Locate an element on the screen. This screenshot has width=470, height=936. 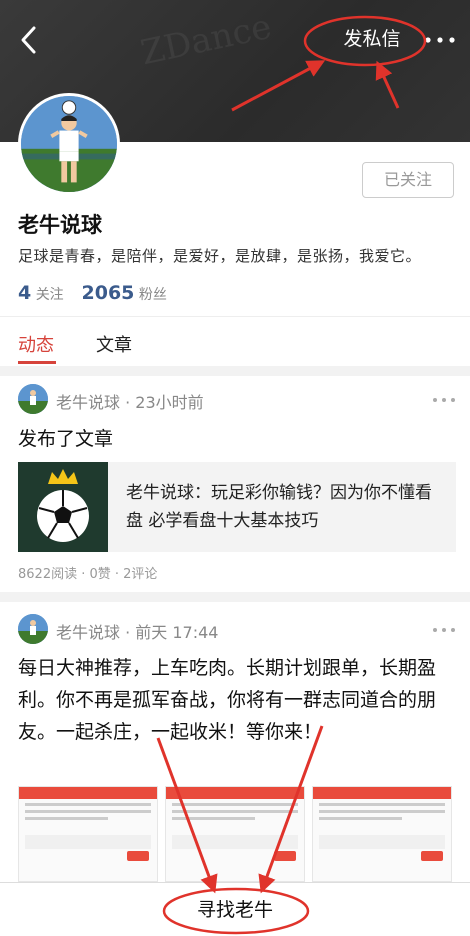
profile-tabs: 动态 文章 is located at coordinates (235, 342).